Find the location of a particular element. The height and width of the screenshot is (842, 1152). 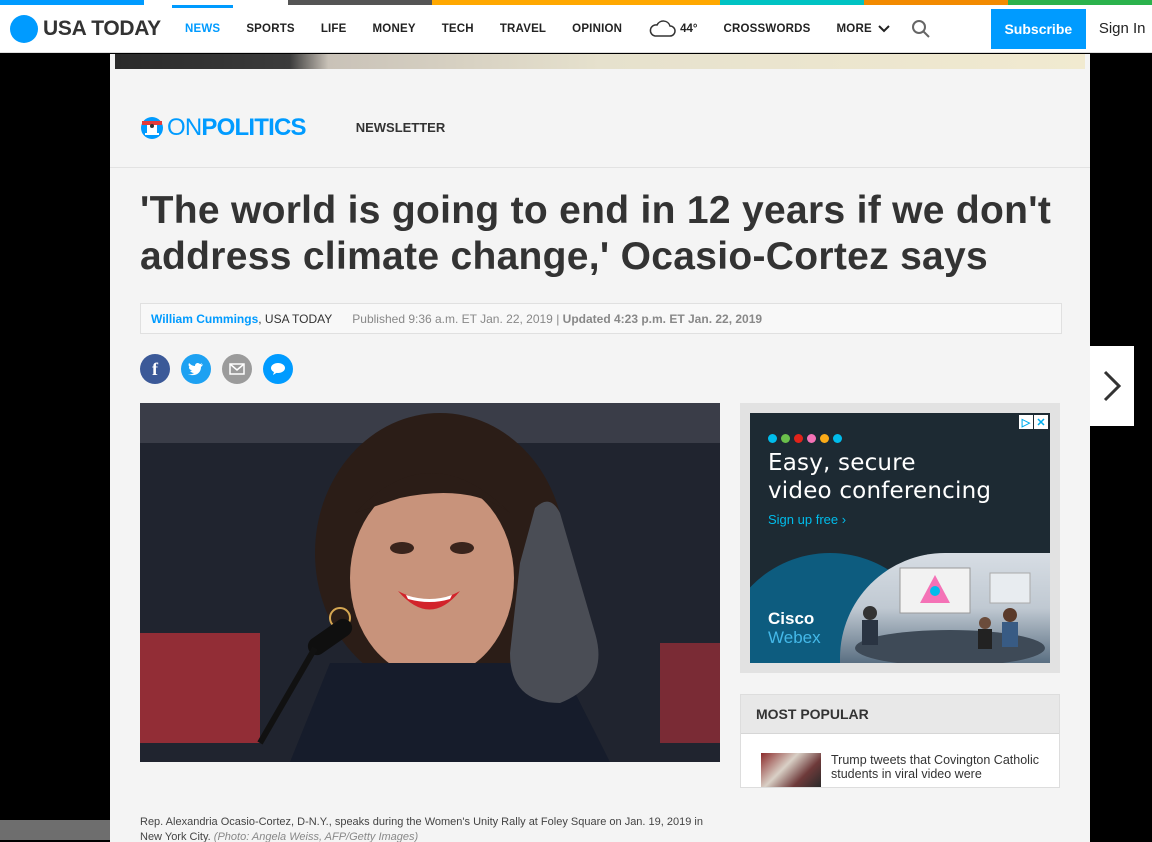

ad-brand-webex: Webex is located at coordinates (794, 637).